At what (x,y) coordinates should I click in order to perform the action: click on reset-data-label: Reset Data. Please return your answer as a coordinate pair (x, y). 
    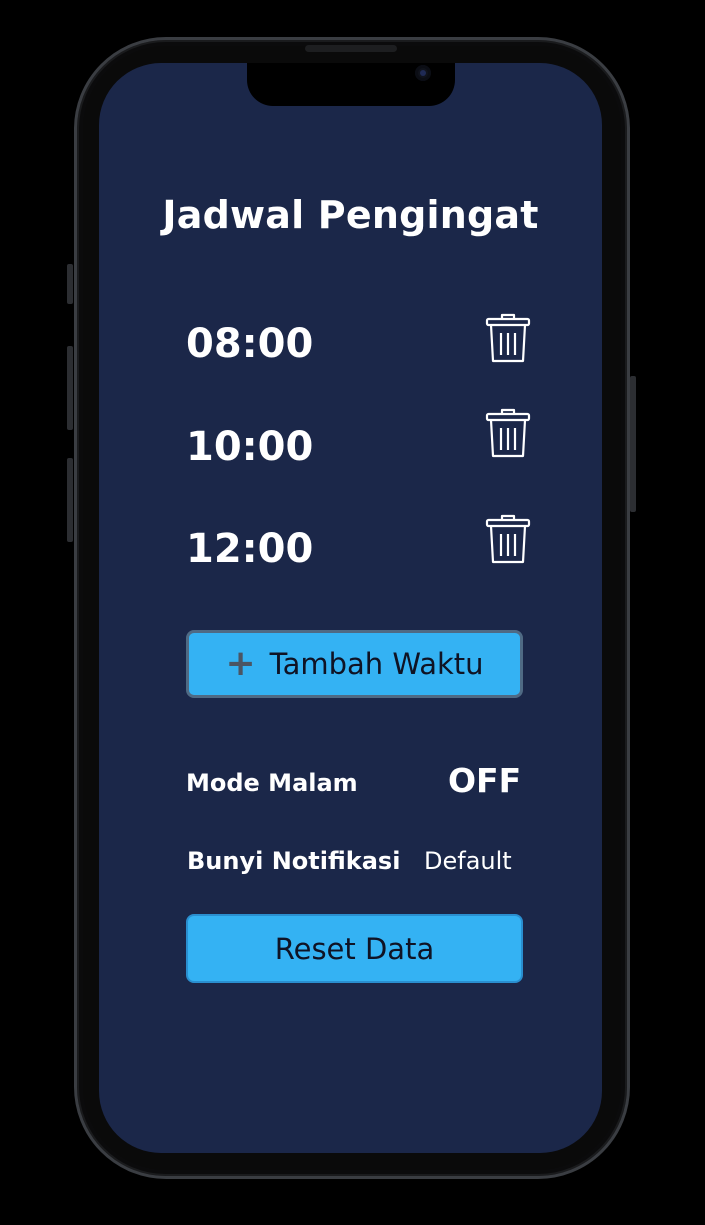
    Looking at the image, I should click on (354, 948).